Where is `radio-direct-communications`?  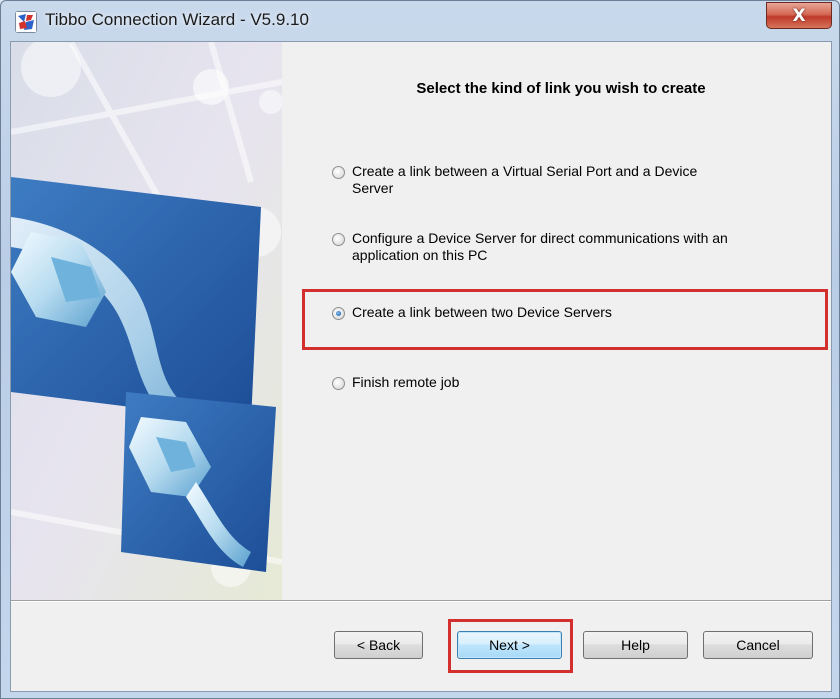
radio-direct-communications is located at coordinates (338, 239).